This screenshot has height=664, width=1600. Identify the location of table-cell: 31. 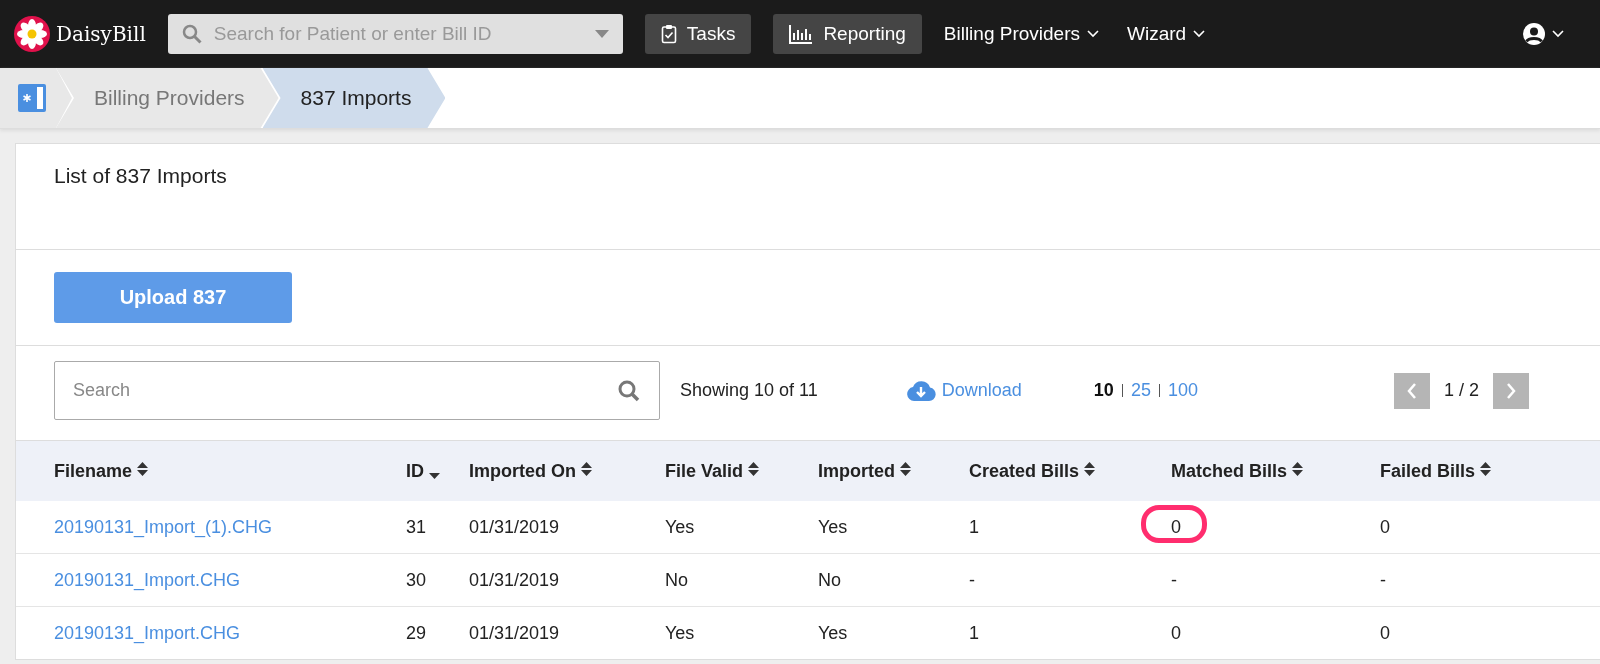
(416, 526).